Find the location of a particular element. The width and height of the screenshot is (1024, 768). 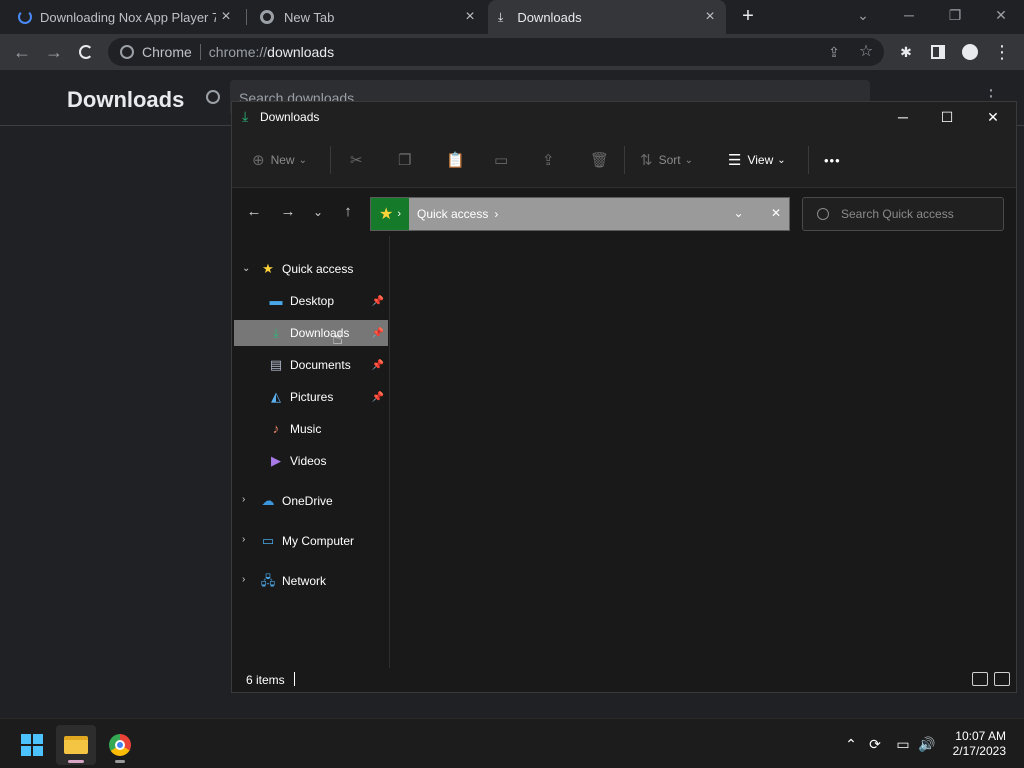

copy-button: ❐ is located at coordinates (407, 160).